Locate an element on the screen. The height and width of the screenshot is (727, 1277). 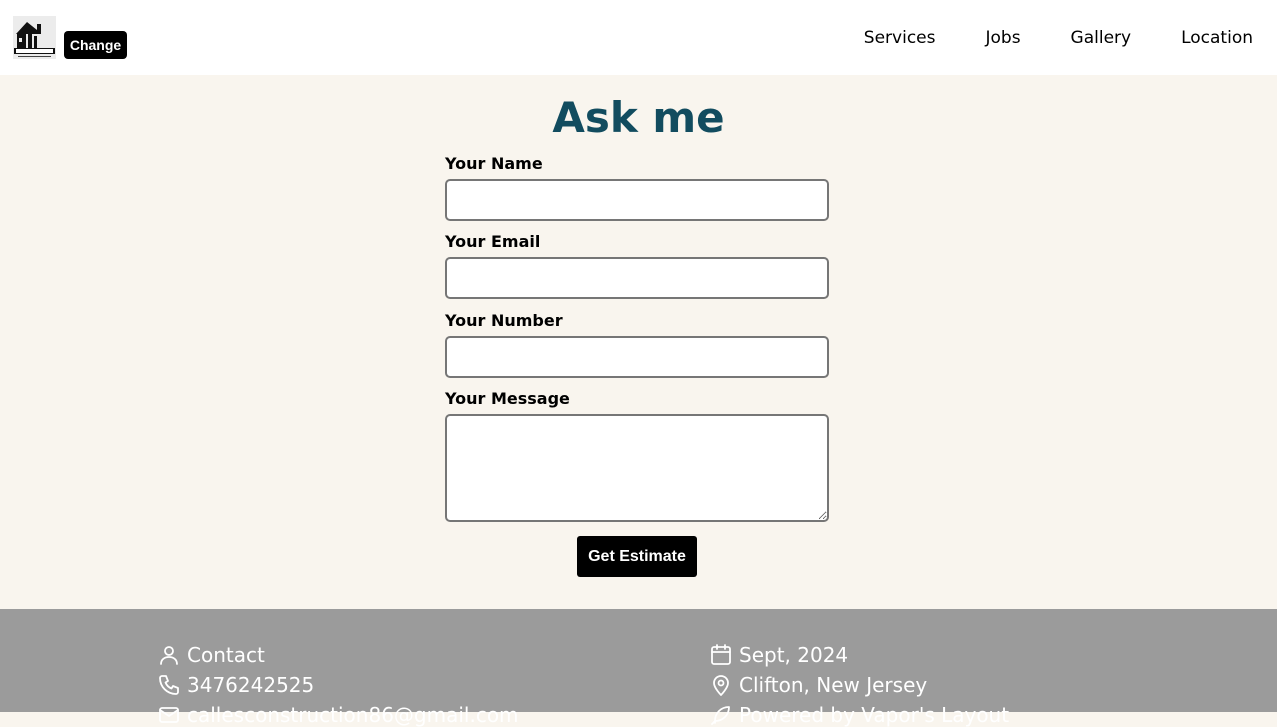
footer-credit: Powered by Vapor's Layout is located at coordinates (859, 715).